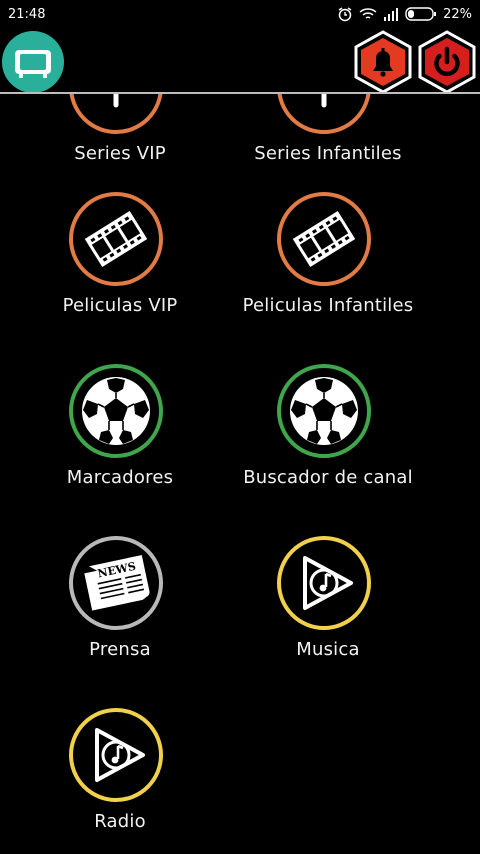  I want to click on menu-item-prensa: NEWS Prensa, so click(120, 622).